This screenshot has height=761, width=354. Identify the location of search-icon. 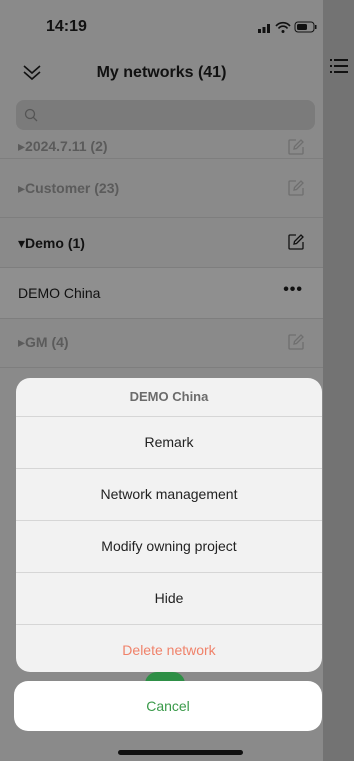
(31, 115).